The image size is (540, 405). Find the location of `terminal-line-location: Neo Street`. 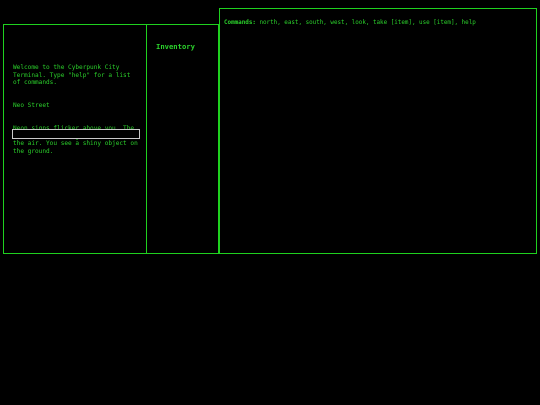

terminal-line-location: Neo Street is located at coordinates (31, 106).